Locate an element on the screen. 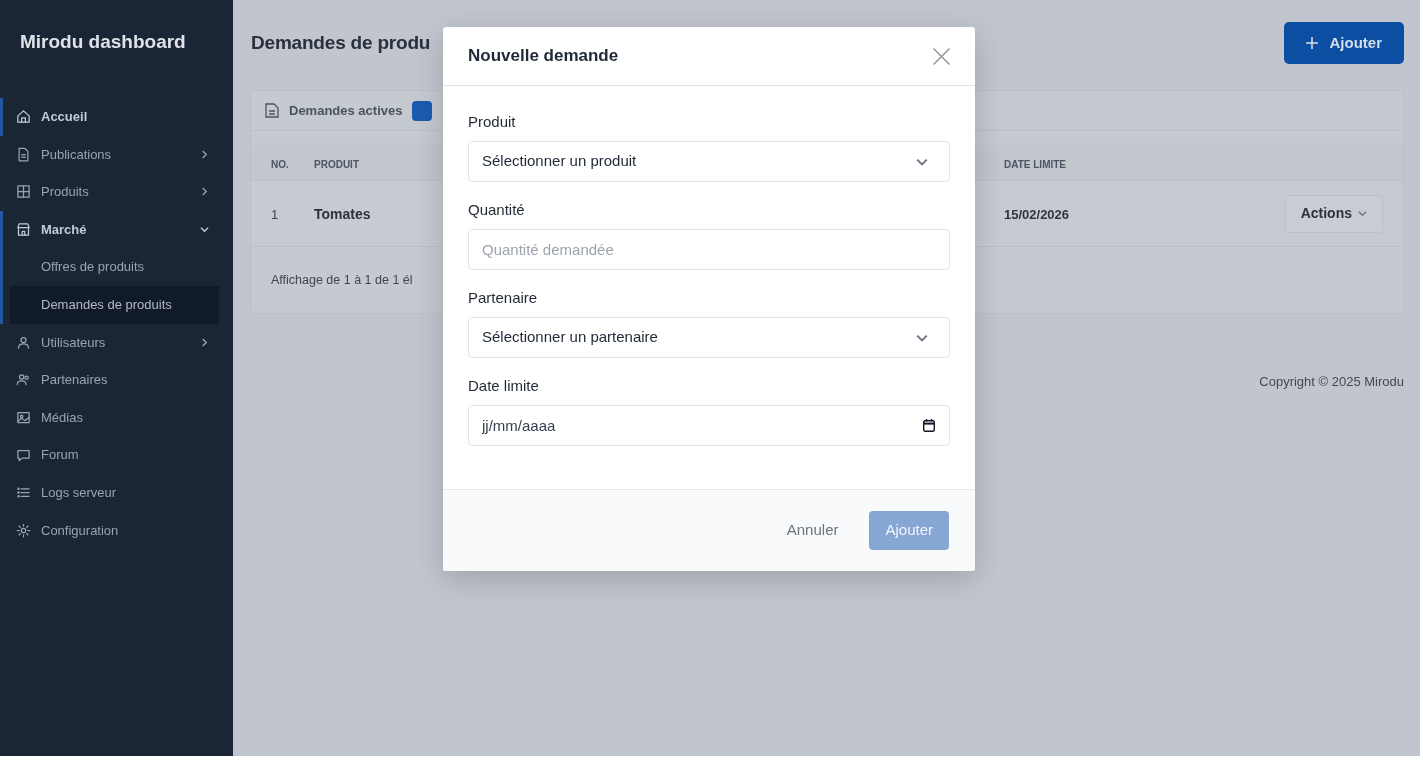  close-button is located at coordinates (941, 56).